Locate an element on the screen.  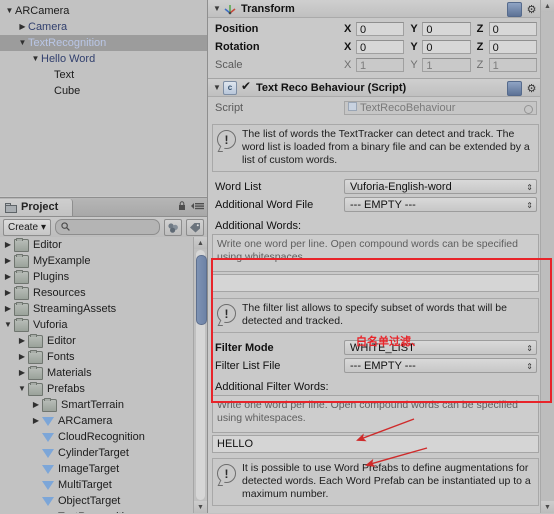
project-scrollbar: ▲ ▼ is located at coordinates (200, 375).